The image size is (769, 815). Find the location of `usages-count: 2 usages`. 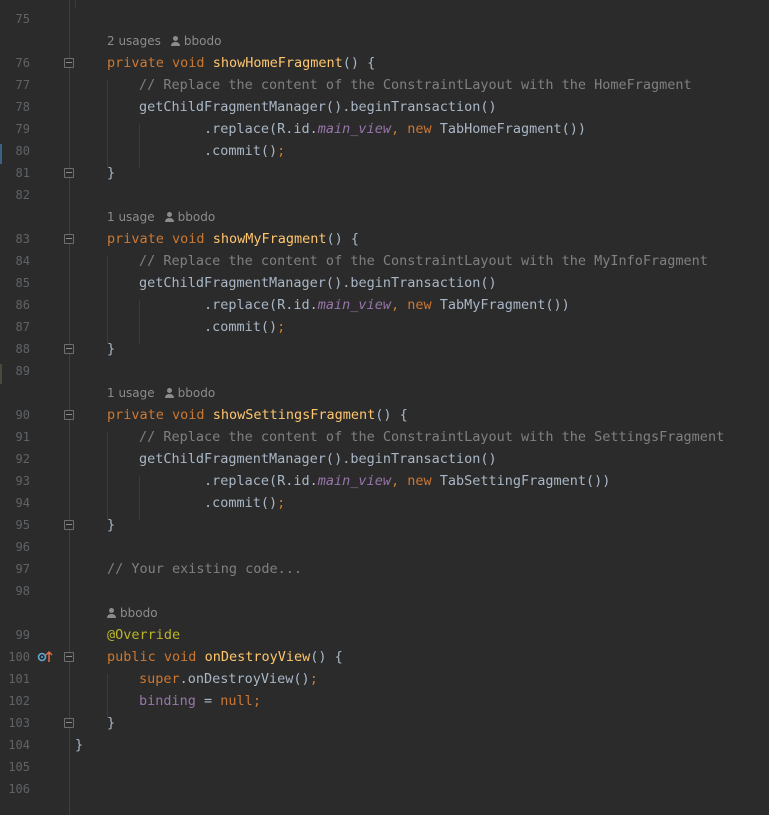

usages-count: 2 usages is located at coordinates (134, 41).